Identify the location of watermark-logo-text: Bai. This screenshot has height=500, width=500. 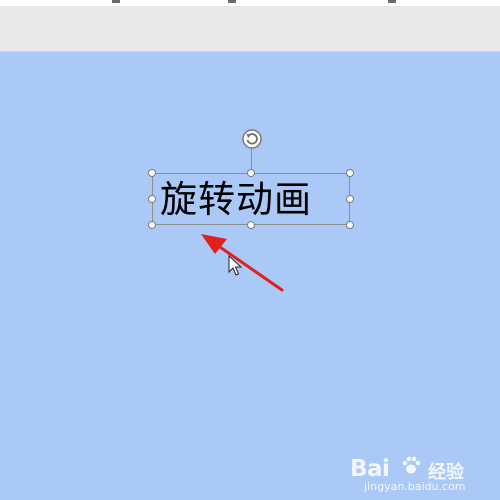
(370, 469).